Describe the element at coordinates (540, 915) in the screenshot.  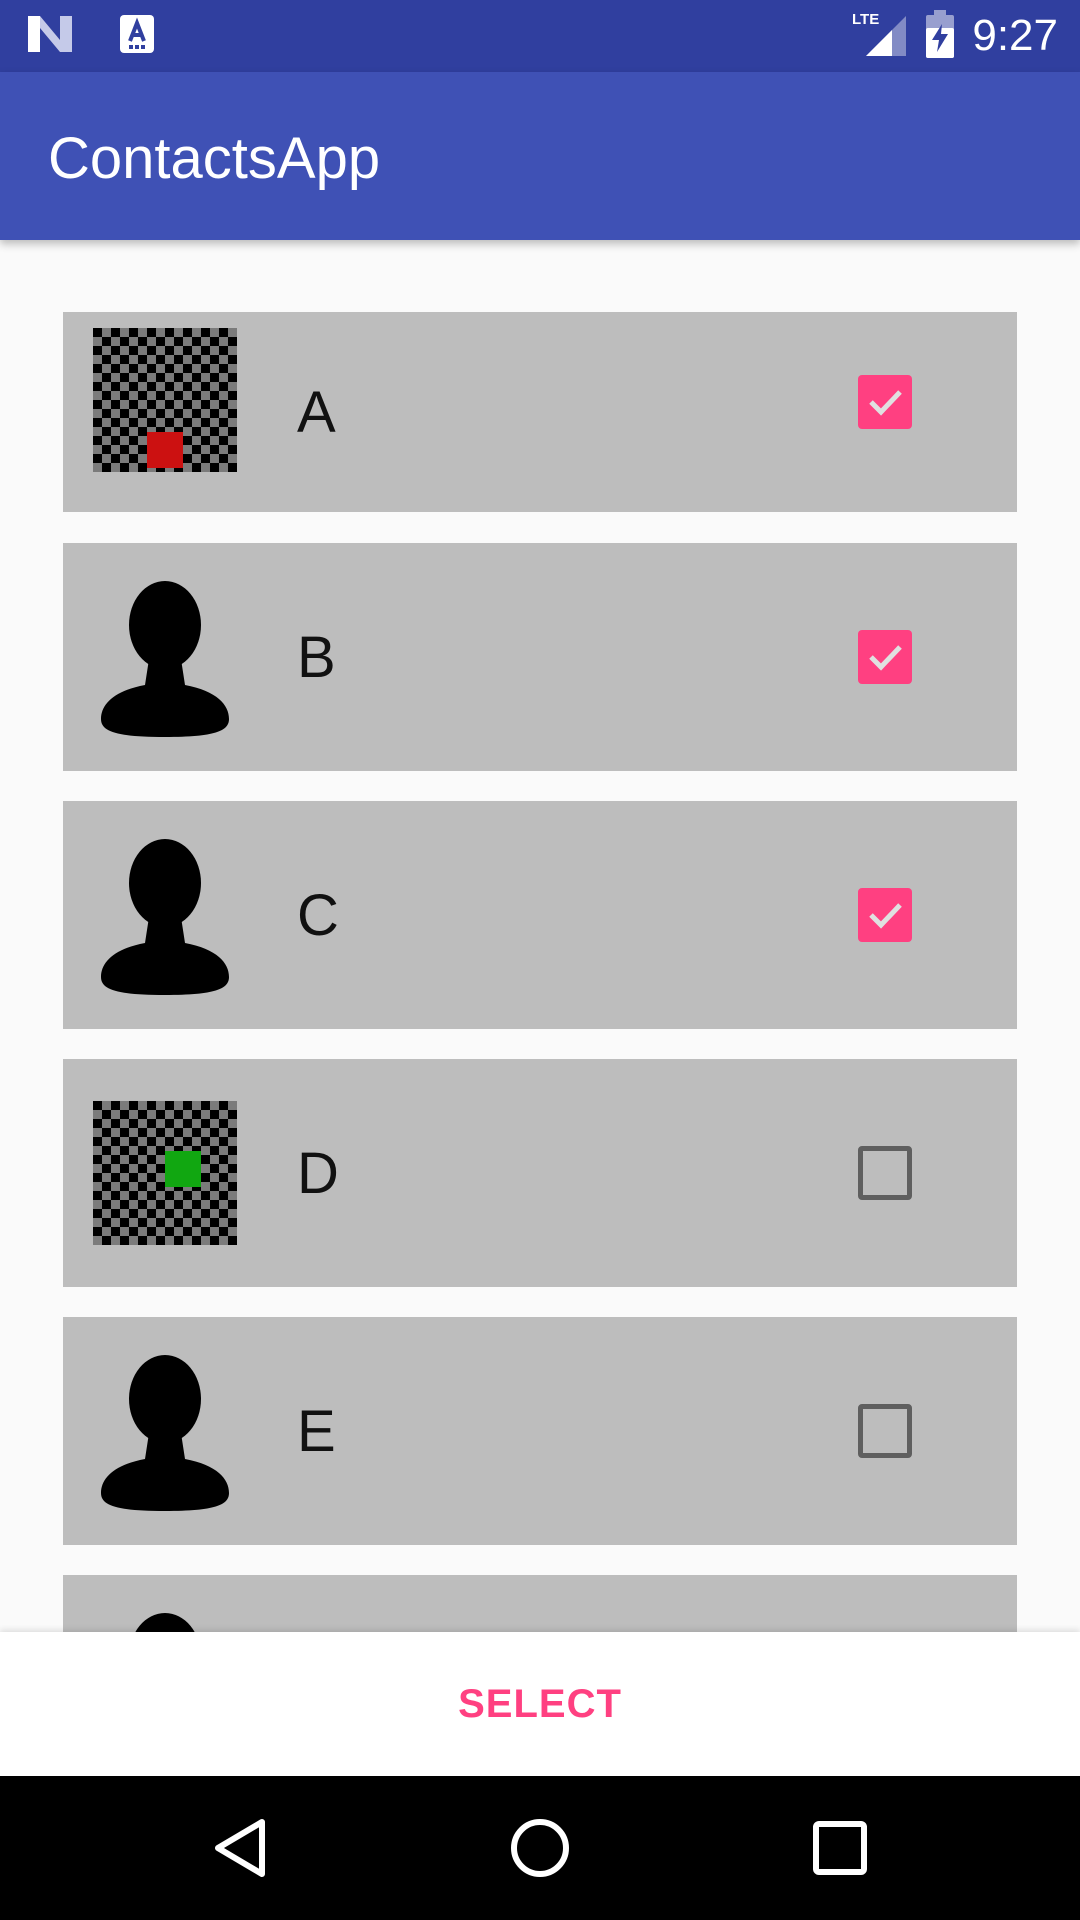
I see `contact-row-c: C` at that location.